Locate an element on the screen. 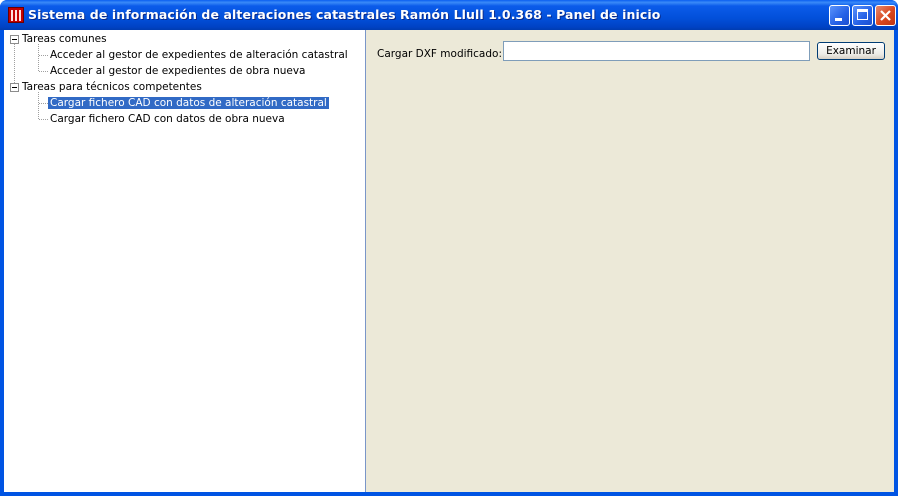 Image resolution: width=898 pixels, height=496 pixels. maximize-icon is located at coordinates (862, 14).